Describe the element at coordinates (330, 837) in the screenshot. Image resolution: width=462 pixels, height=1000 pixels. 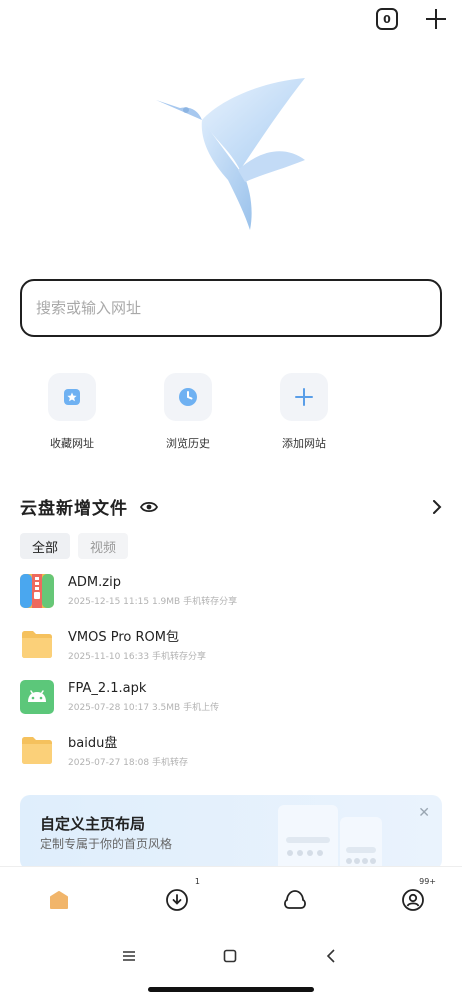
I see `layout-preview-illustration` at that location.